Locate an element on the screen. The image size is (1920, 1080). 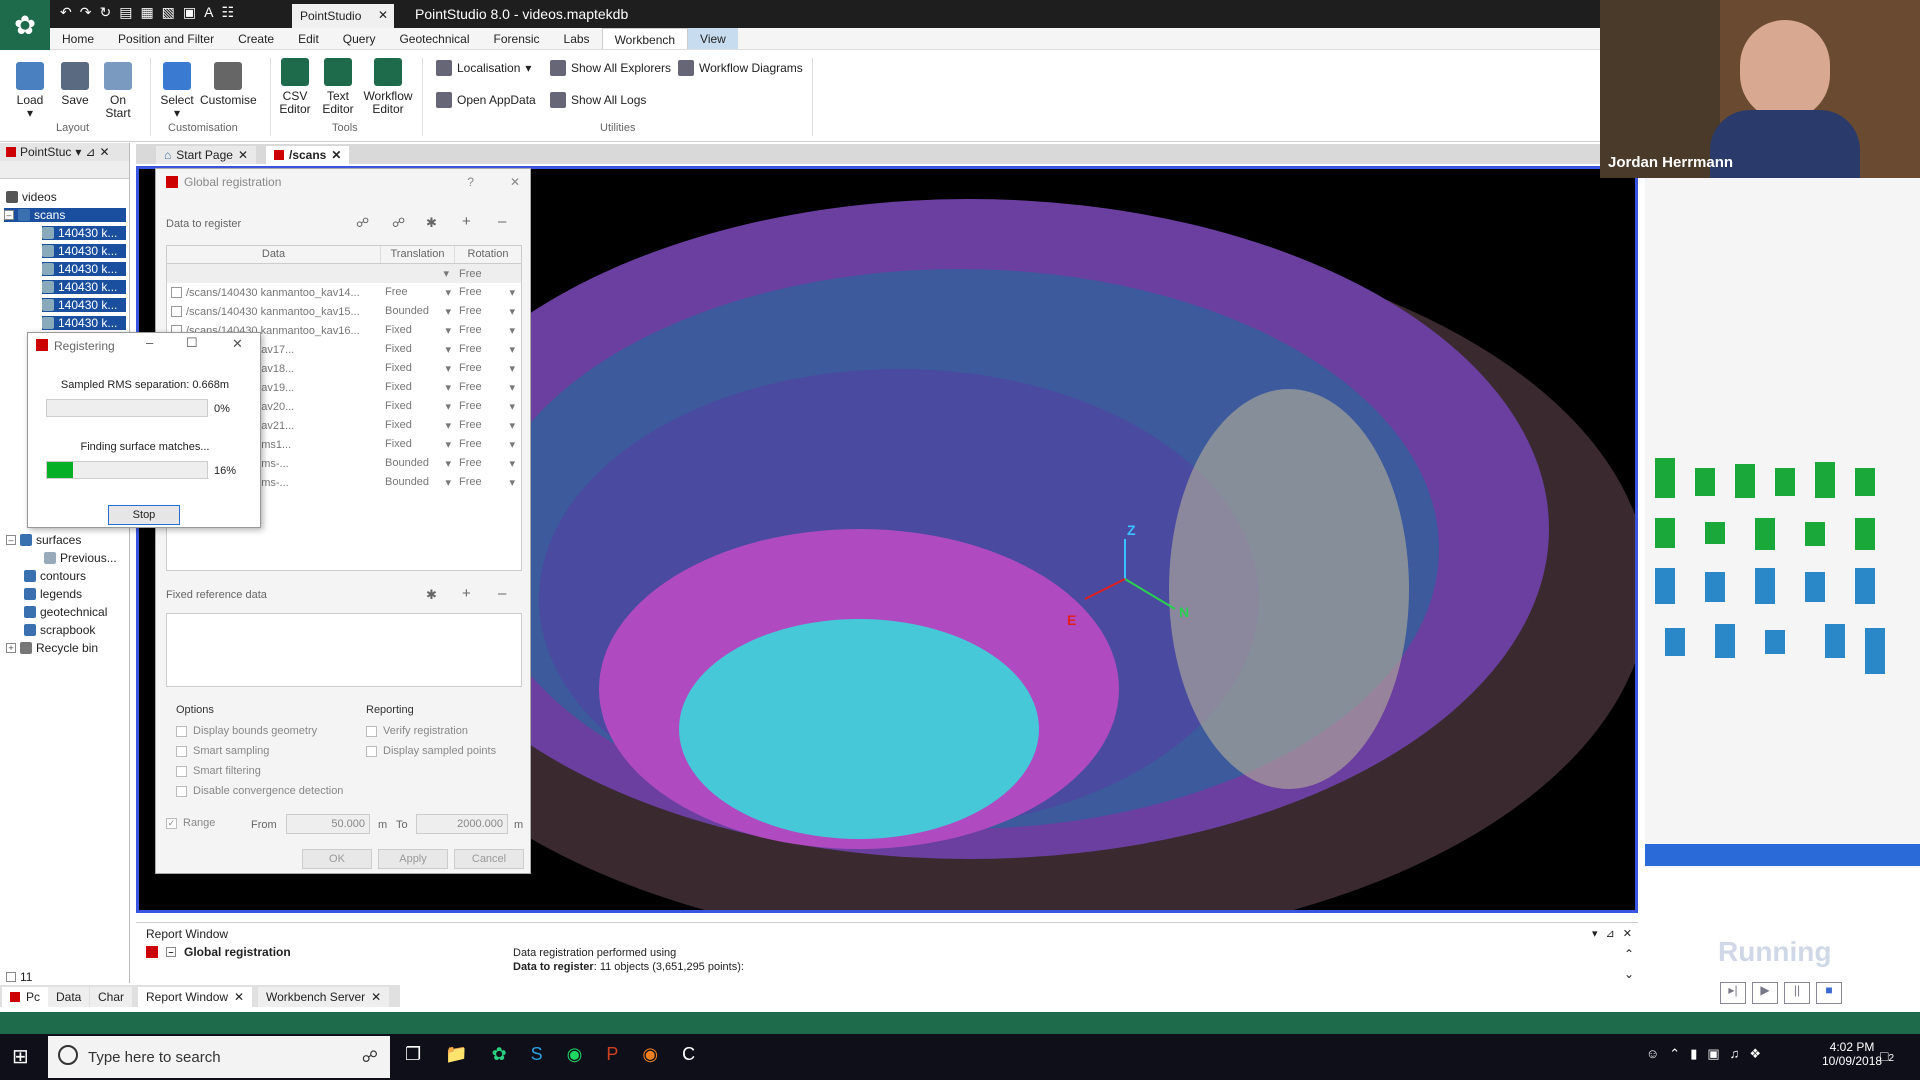
fixed-reference-list is located at coordinates (344, 650).